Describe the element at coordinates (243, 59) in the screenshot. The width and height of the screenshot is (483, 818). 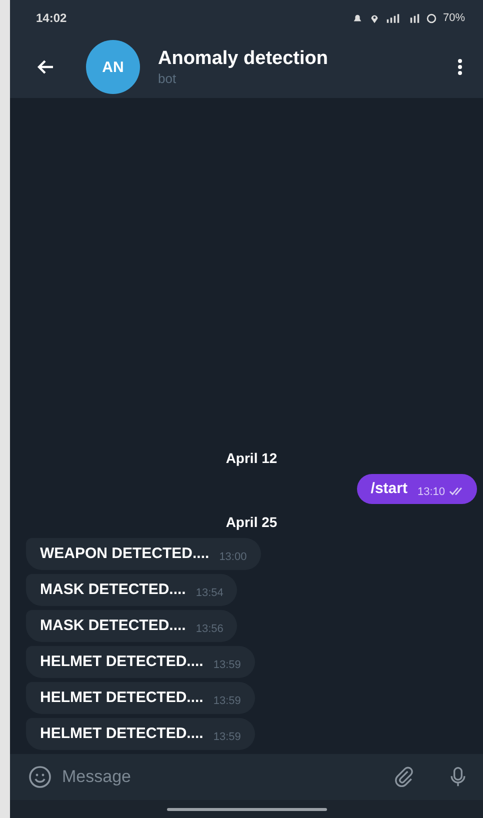
I see `chat-title: Anomaly detection` at that location.